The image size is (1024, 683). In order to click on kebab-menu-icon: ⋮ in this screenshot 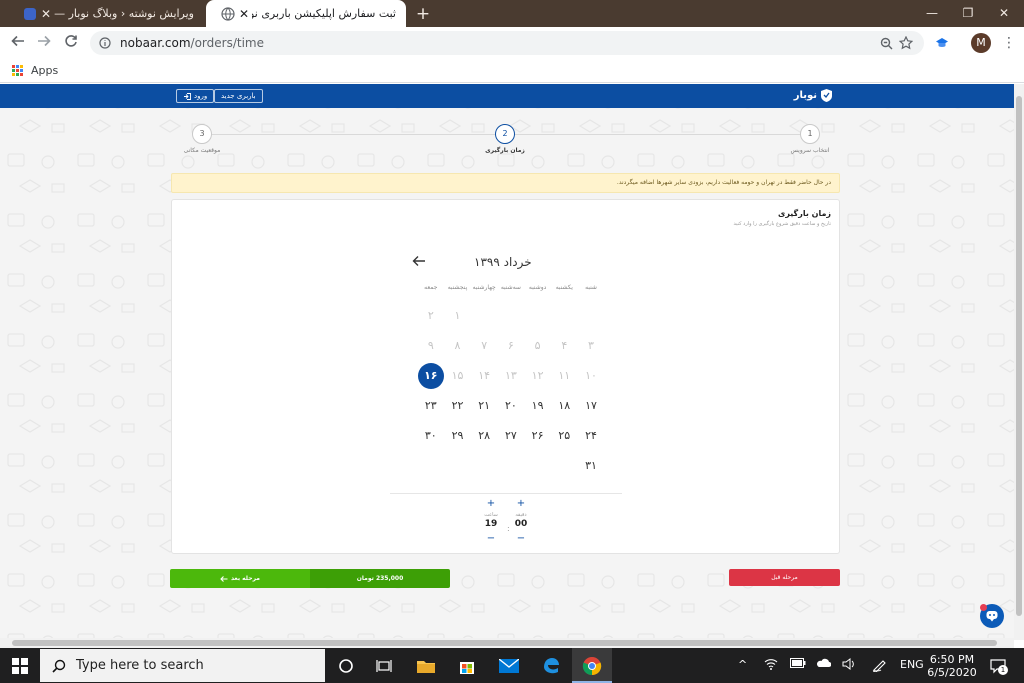, I will do `click(1009, 43)`.